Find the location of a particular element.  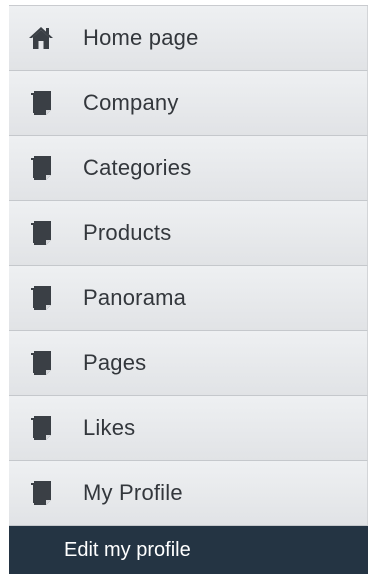

menu-item-label: Pages is located at coordinates (115, 362).